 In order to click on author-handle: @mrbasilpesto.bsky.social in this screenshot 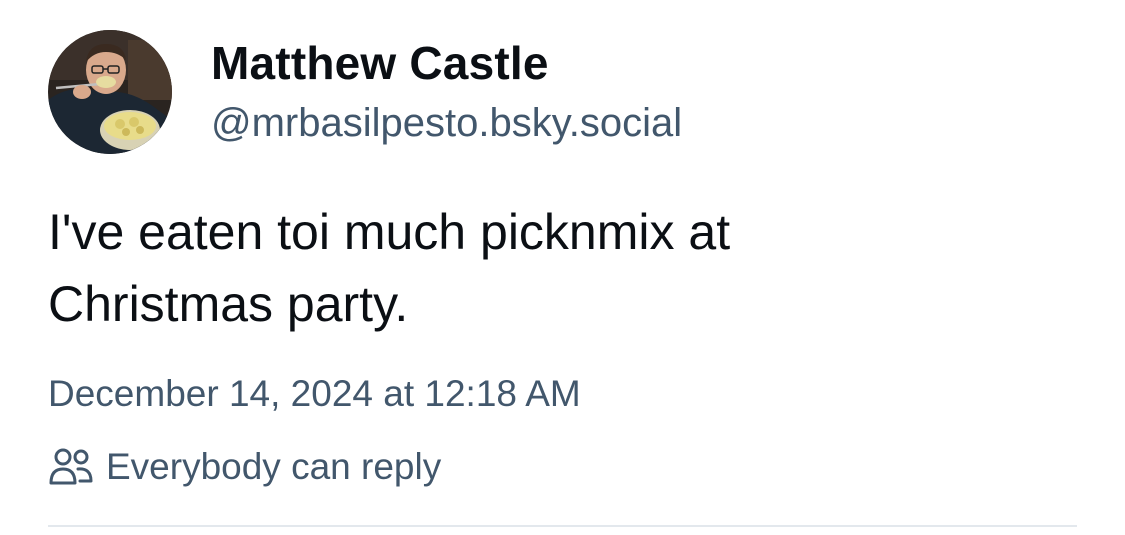, I will do `click(446, 123)`.